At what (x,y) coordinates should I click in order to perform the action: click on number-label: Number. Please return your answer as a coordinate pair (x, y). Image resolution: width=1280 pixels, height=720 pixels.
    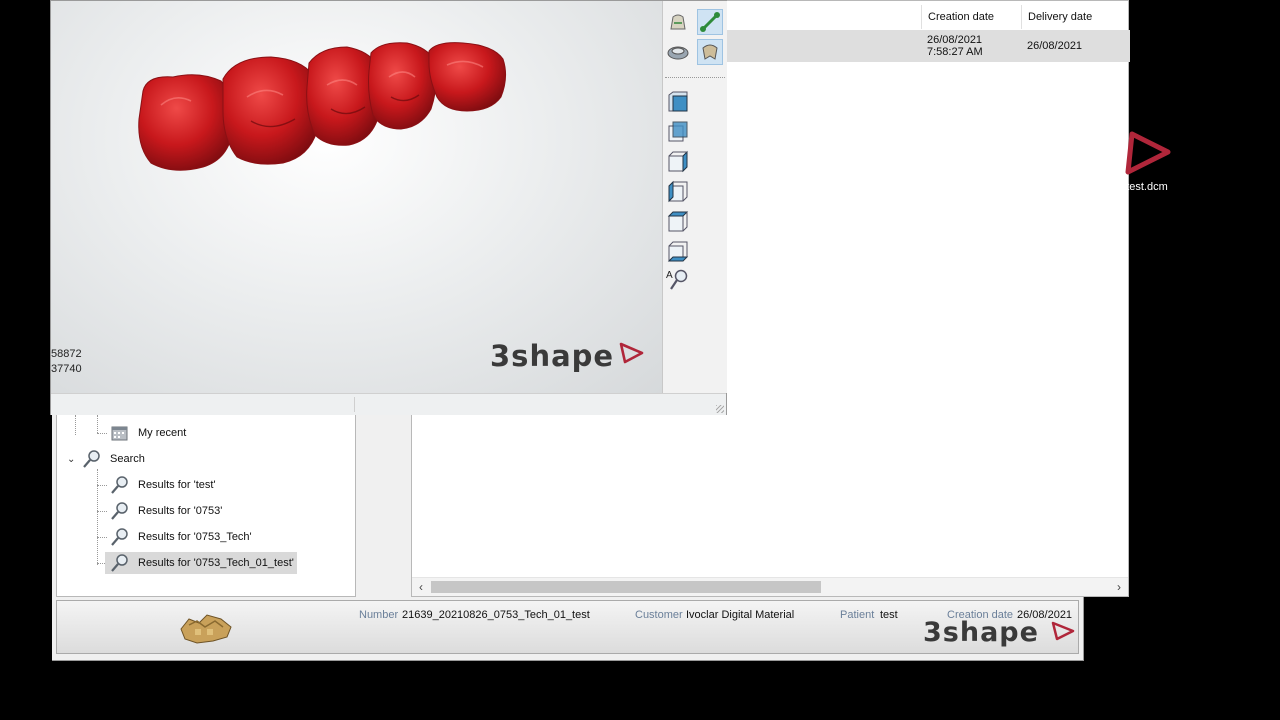
    Looking at the image, I should click on (379, 615).